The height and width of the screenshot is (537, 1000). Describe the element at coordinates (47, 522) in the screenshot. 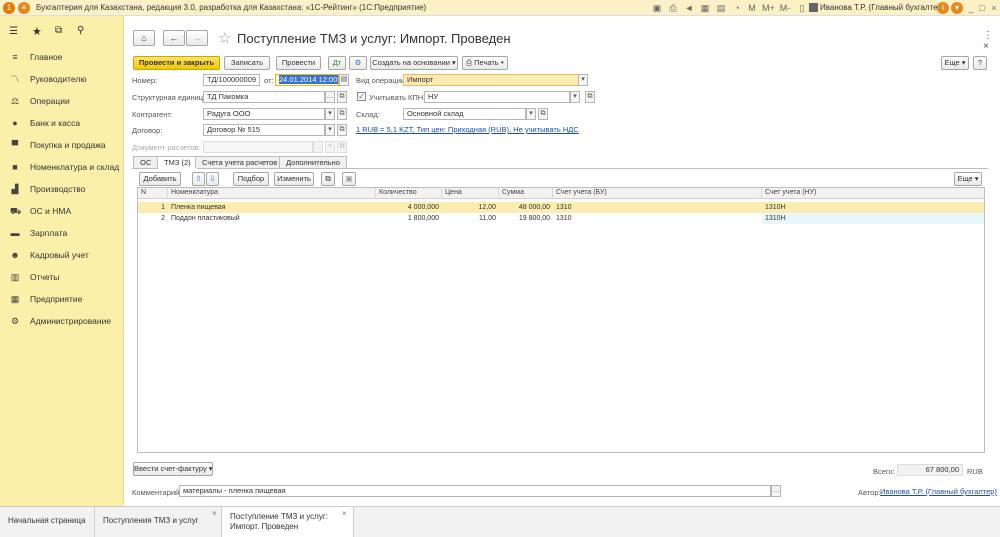

I see `bottom-tab-home: Начальная страница` at that location.